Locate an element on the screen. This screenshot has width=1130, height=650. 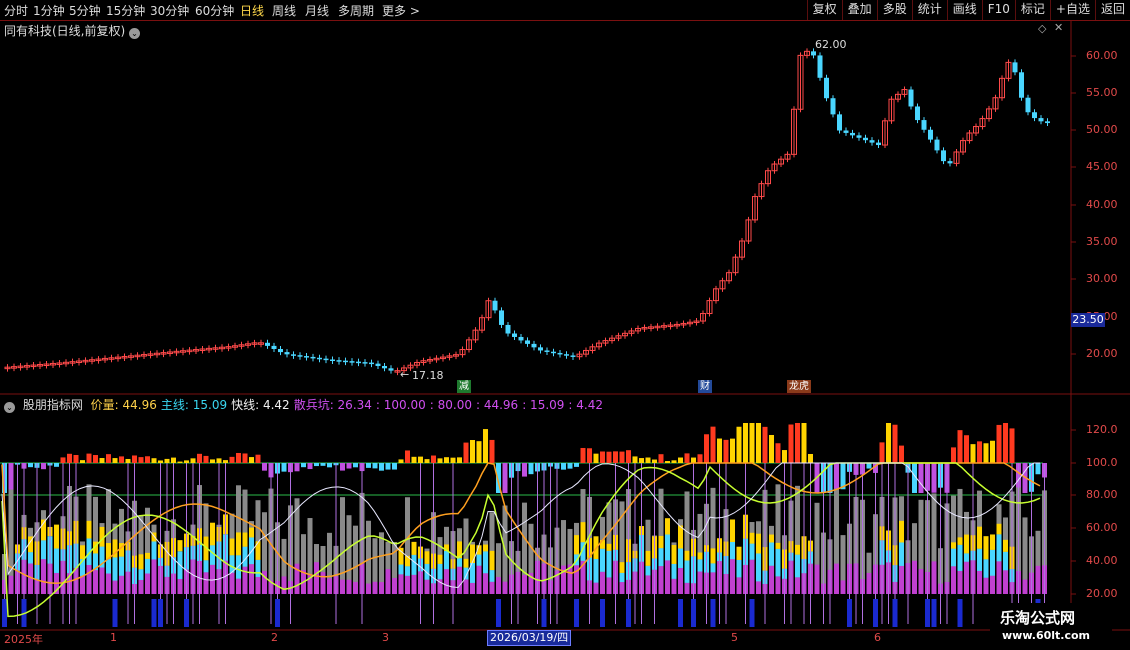
arrow-left-icon: ← is located at coordinates (405, 374).